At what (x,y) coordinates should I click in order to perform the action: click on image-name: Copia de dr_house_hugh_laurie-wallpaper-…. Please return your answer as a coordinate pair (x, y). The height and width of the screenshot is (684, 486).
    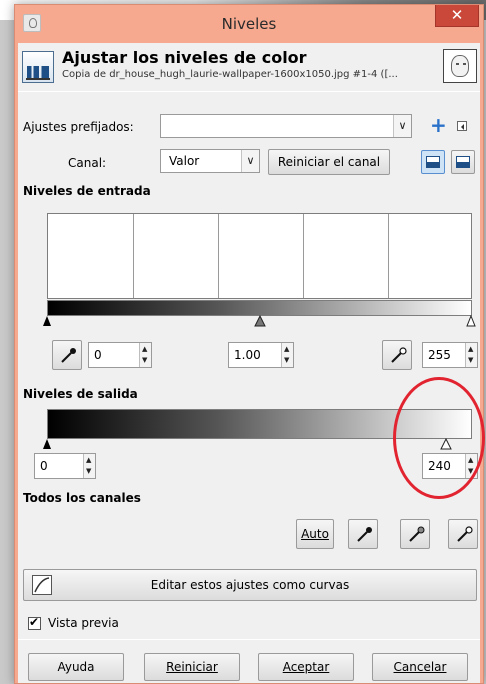
    Looking at the image, I should click on (230, 74).